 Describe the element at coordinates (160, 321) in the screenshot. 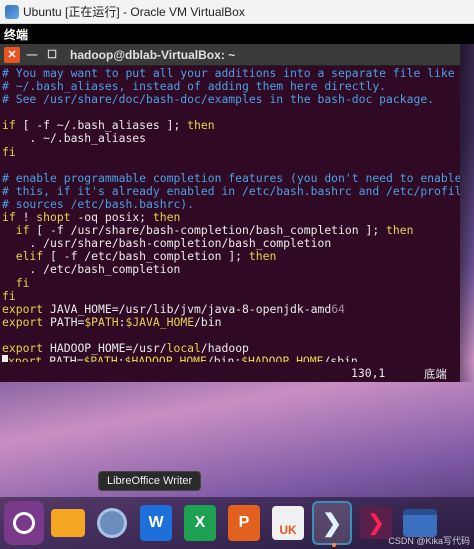

I see `terminal-token: $JAVA_HOME` at that location.